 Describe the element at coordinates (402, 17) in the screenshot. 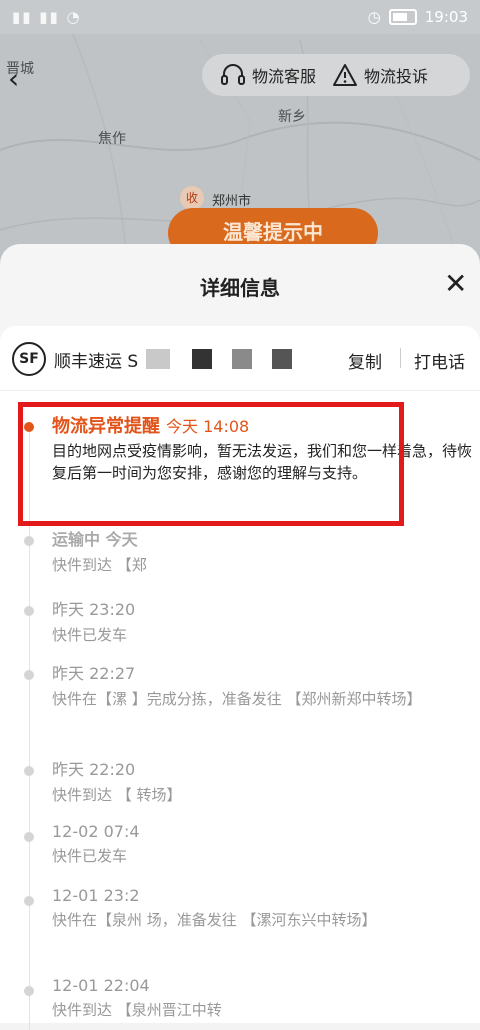

I see `battery-icon` at that location.